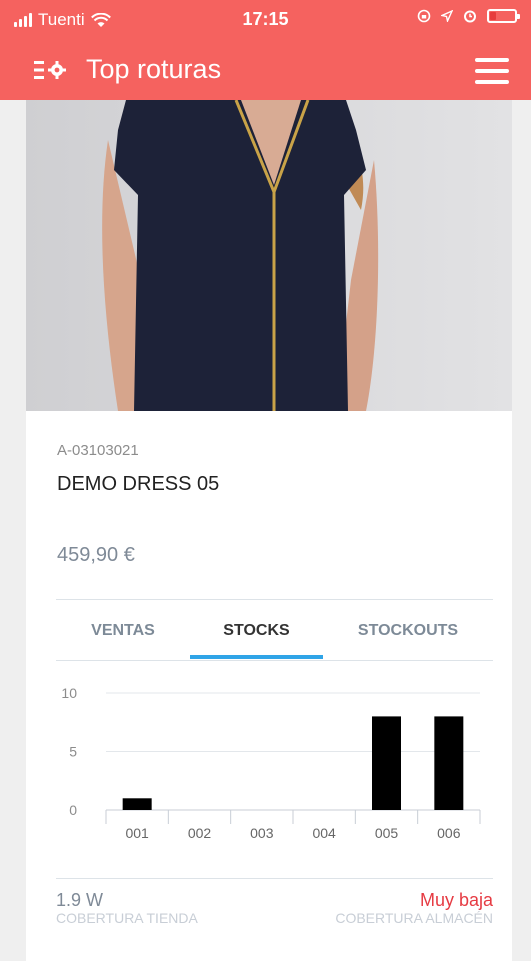 This screenshot has height=961, width=531. What do you see at coordinates (51, 70) in the screenshot?
I see `filter-settings-icon` at bounding box center [51, 70].